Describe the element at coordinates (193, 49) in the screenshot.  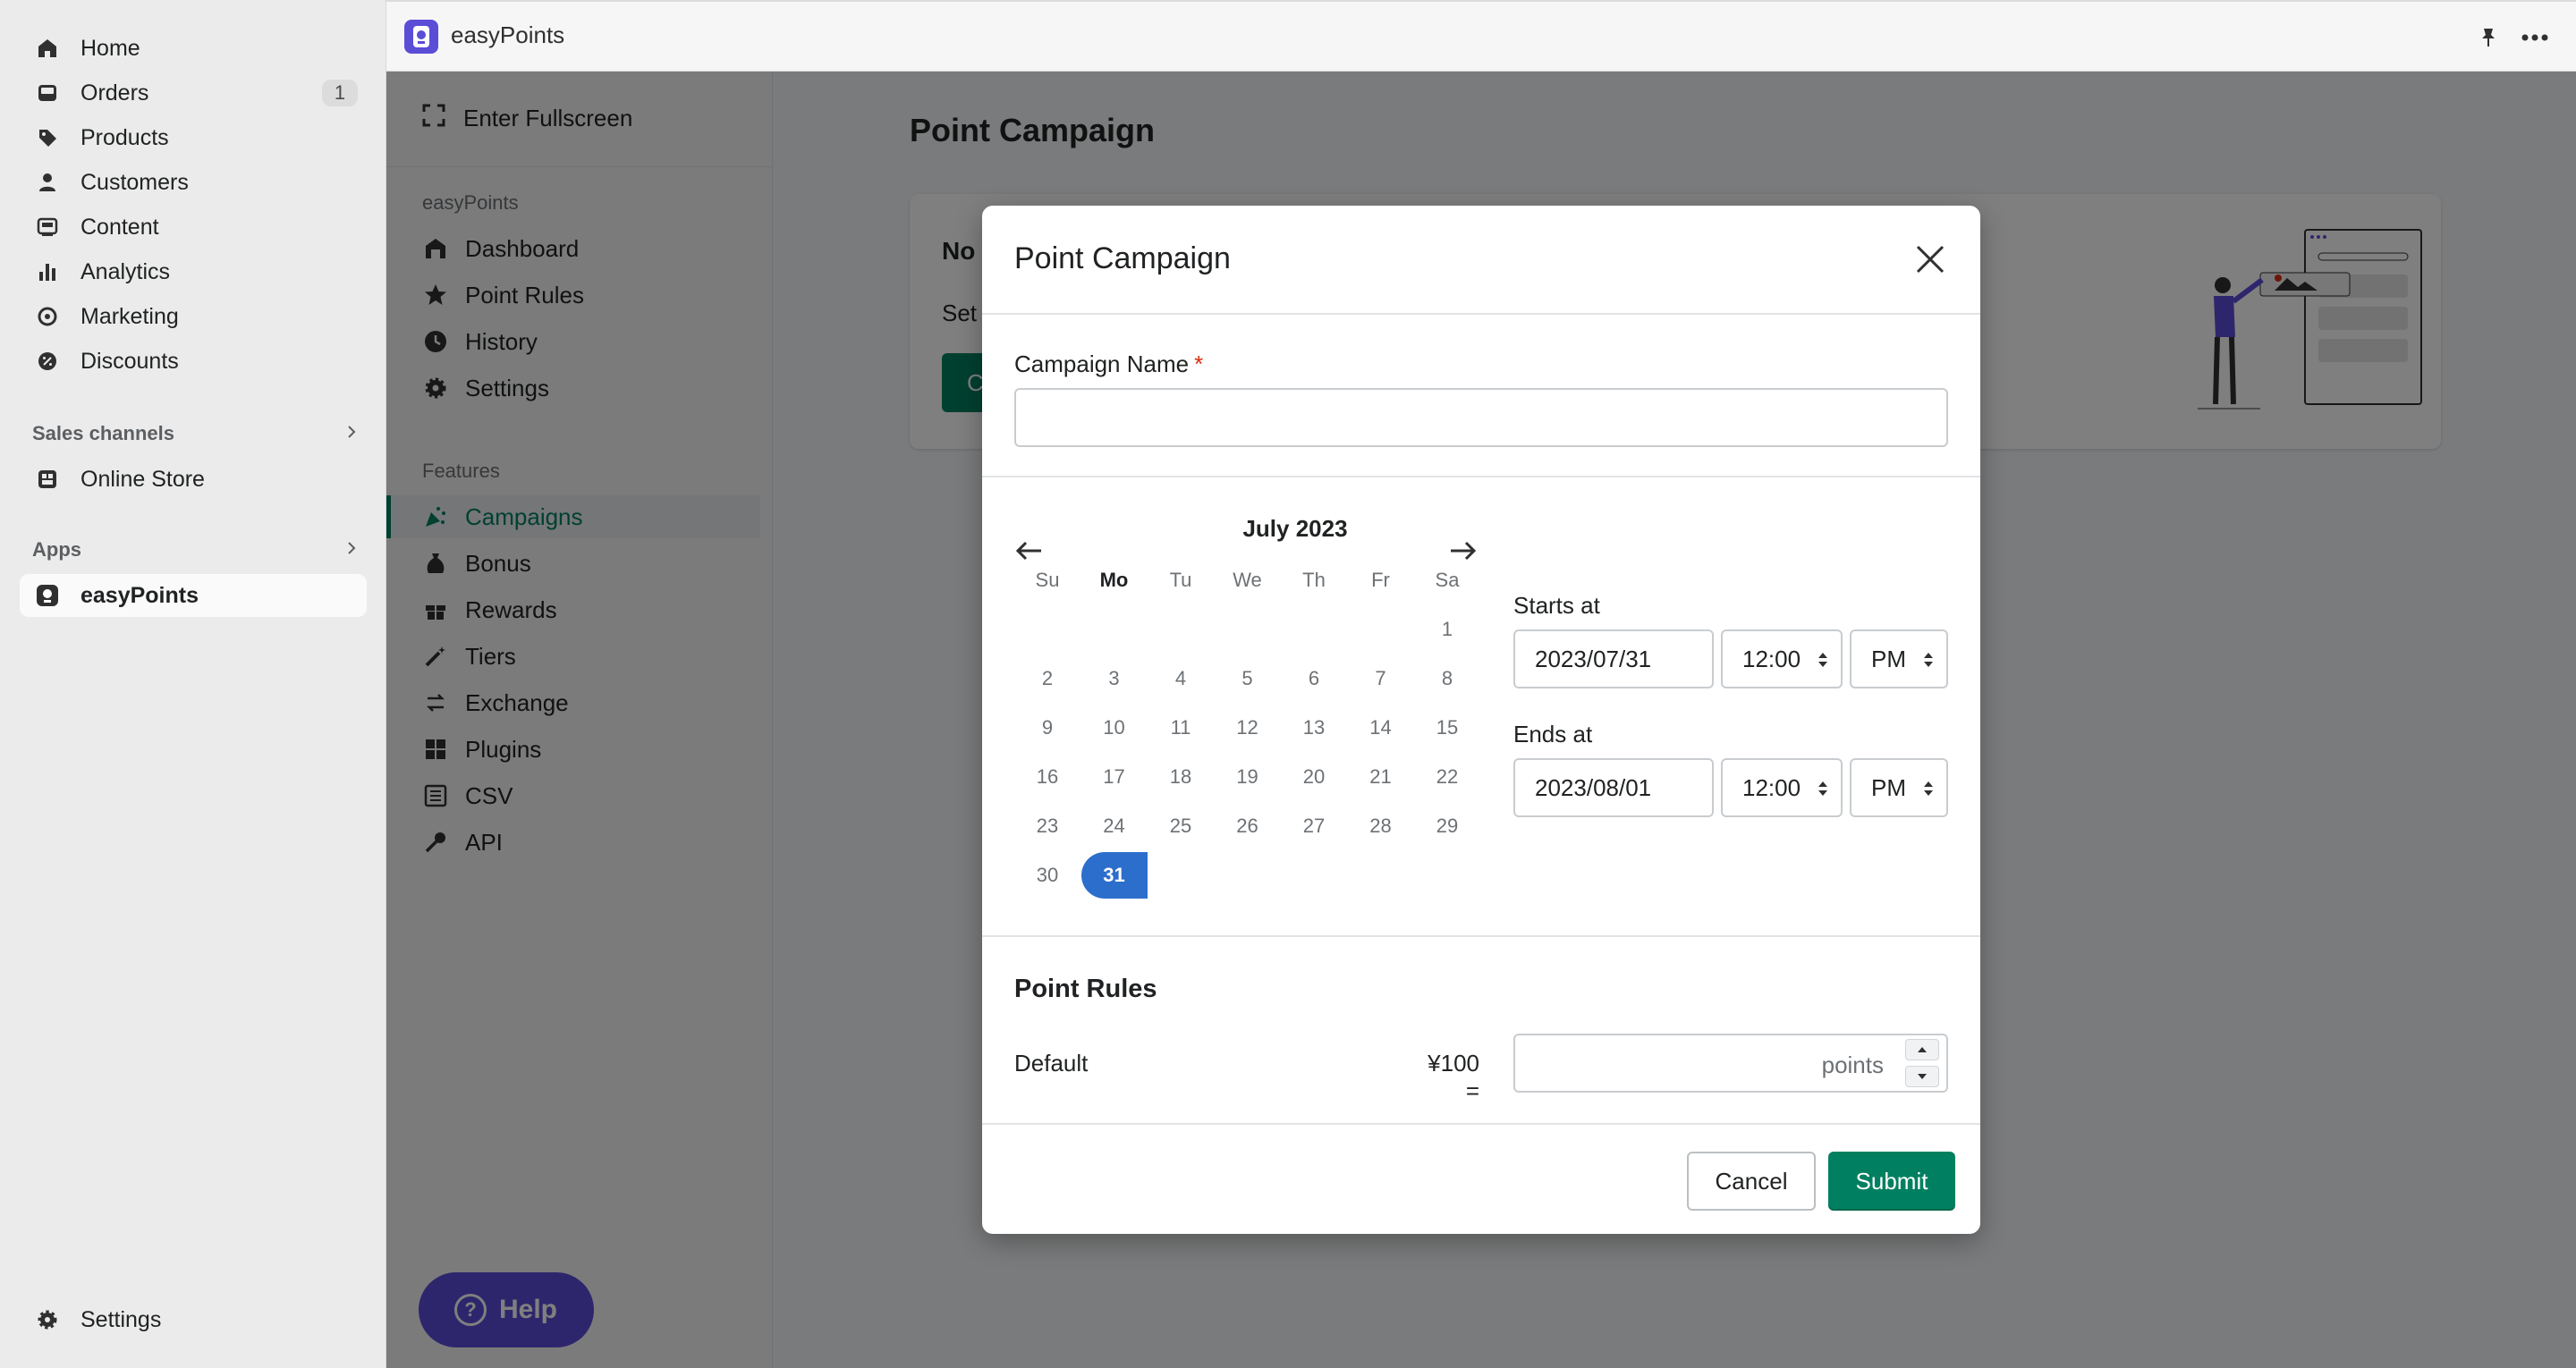
I see `nav-item-home: Home` at that location.